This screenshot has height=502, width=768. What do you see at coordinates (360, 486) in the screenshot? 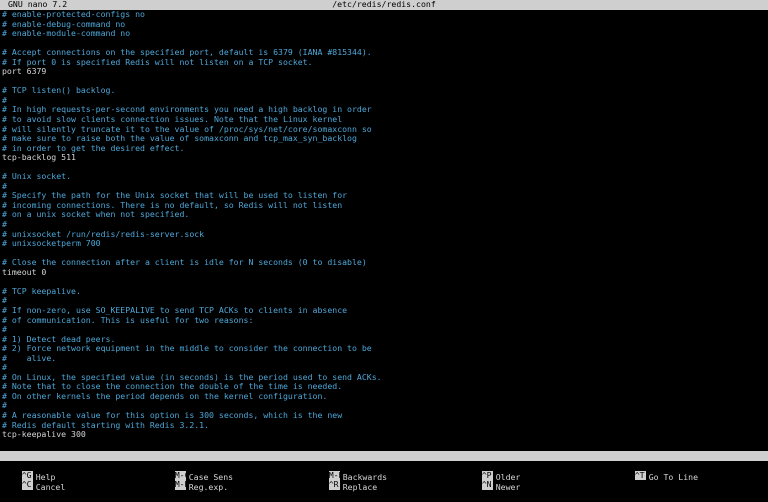
I see `shortcut-label: Replace` at bounding box center [360, 486].